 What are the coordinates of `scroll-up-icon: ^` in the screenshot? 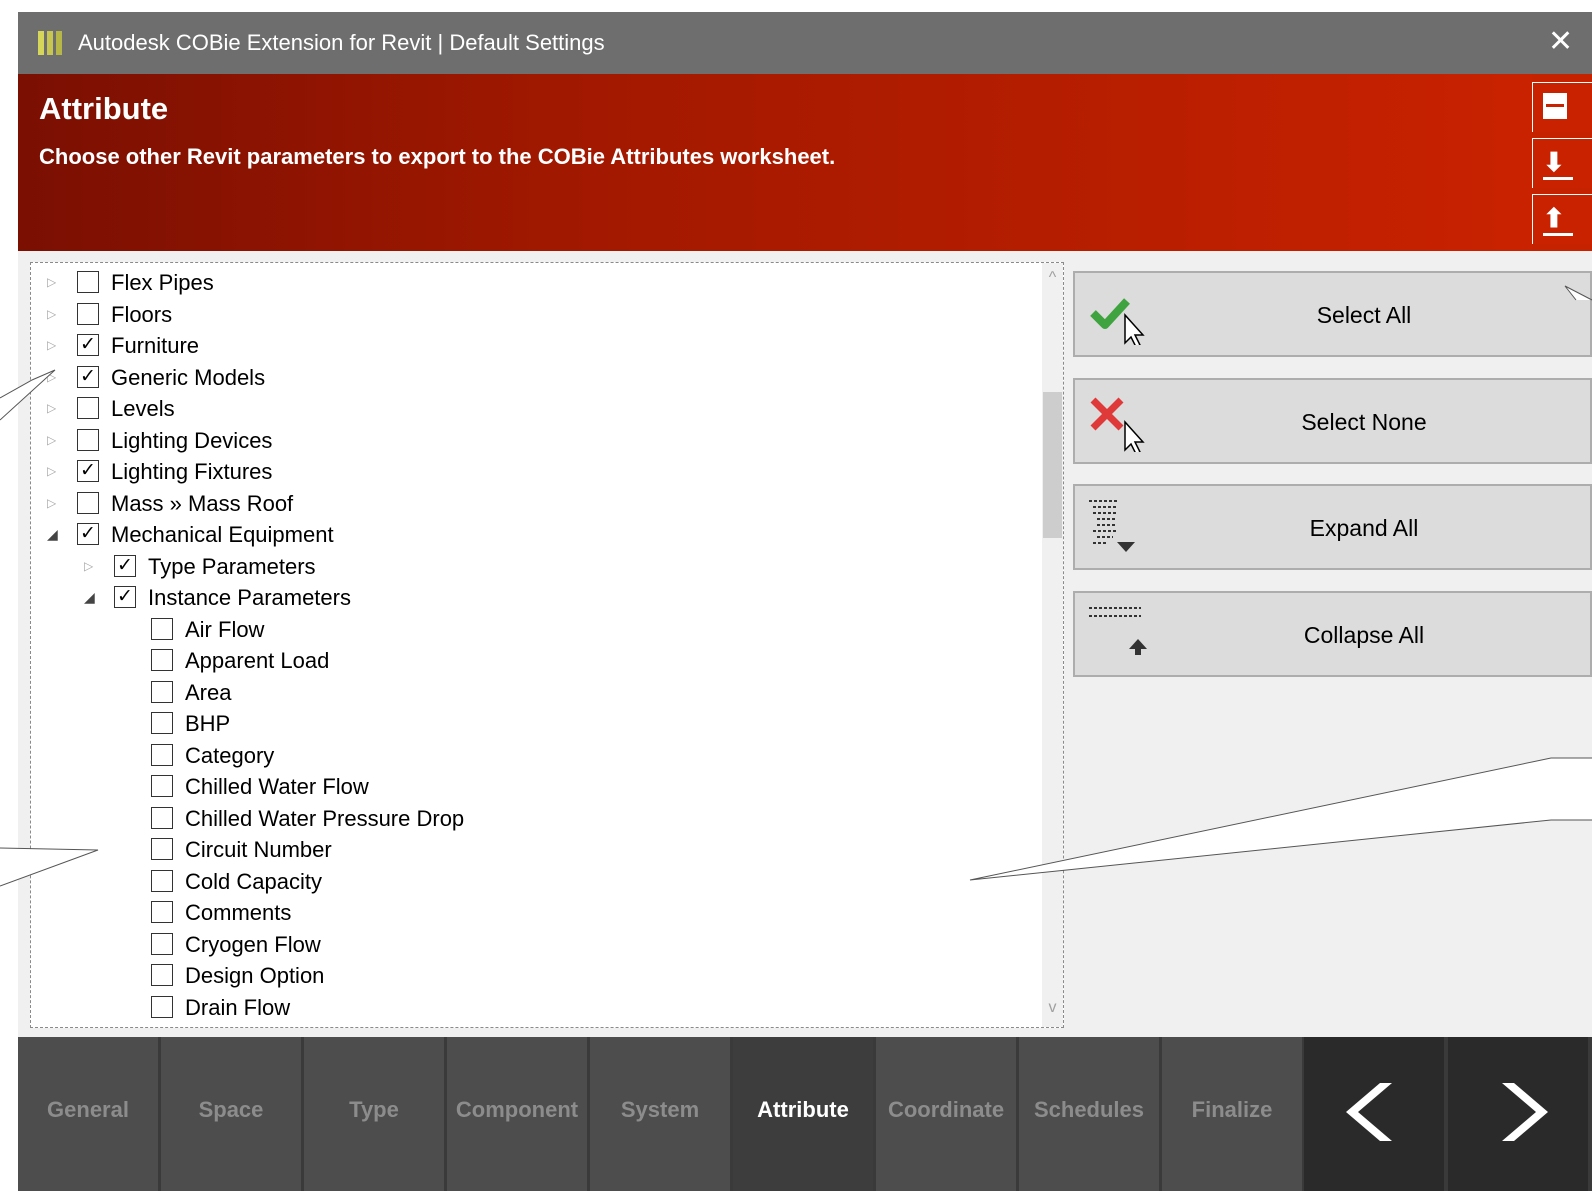 It's located at (1052, 278).